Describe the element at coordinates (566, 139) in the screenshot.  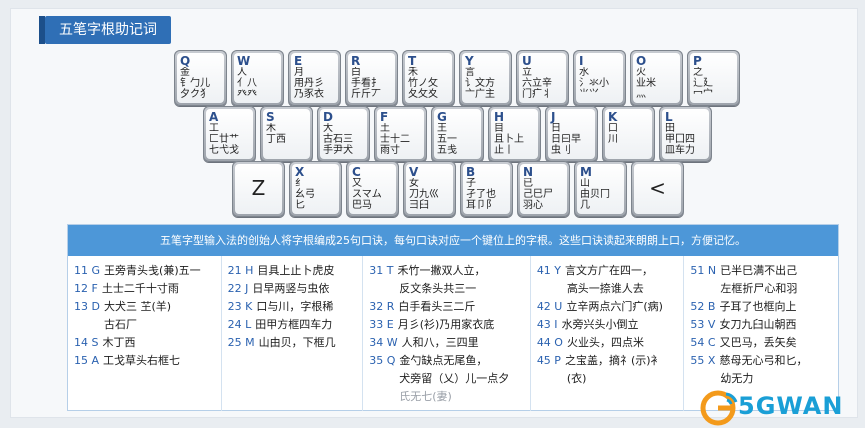
I see `key-roots: 日 日曰早 虫刂` at that location.